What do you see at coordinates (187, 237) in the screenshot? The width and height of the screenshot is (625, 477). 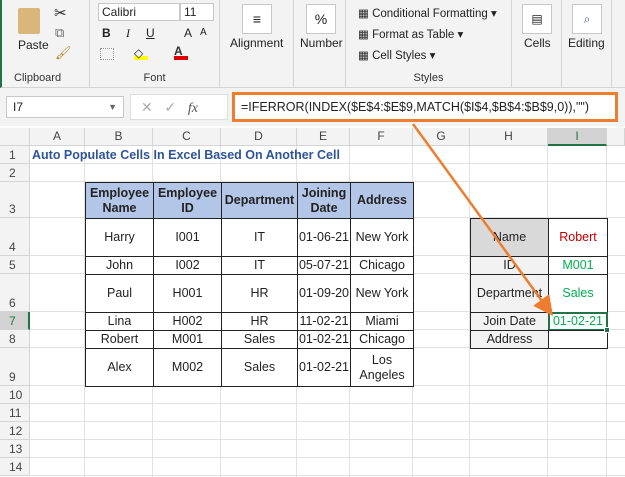 I see `table-cell: I001` at bounding box center [187, 237].